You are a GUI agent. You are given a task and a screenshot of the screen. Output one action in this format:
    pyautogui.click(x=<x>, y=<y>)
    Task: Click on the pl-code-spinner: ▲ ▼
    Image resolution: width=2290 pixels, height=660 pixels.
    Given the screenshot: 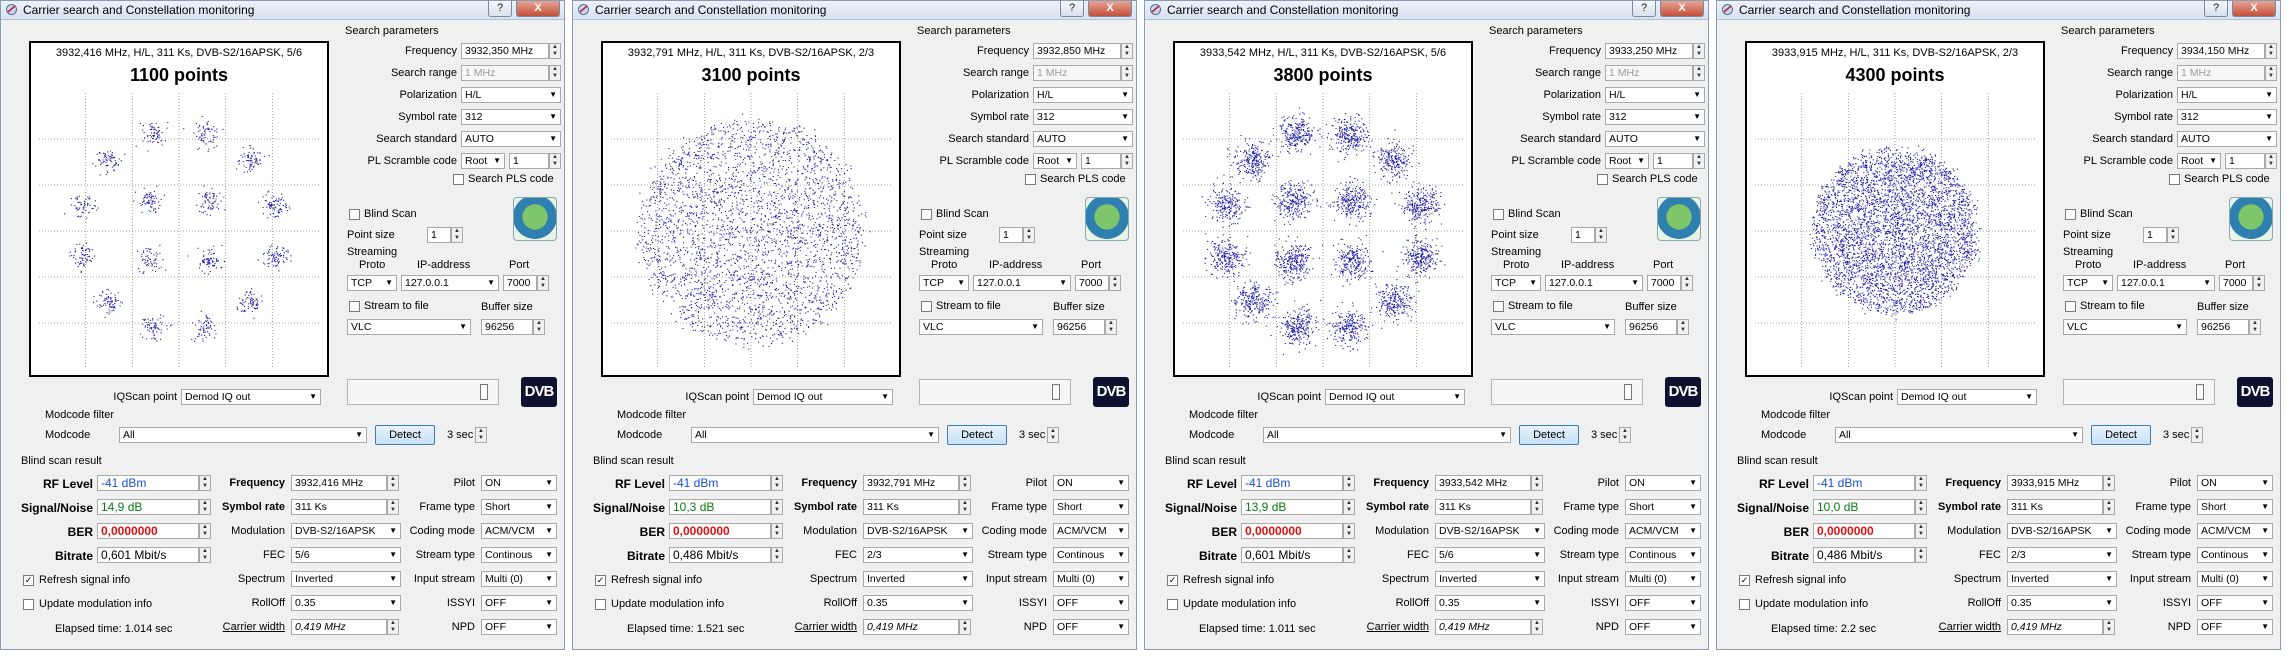 What is the action you would take?
    pyautogui.click(x=1127, y=161)
    